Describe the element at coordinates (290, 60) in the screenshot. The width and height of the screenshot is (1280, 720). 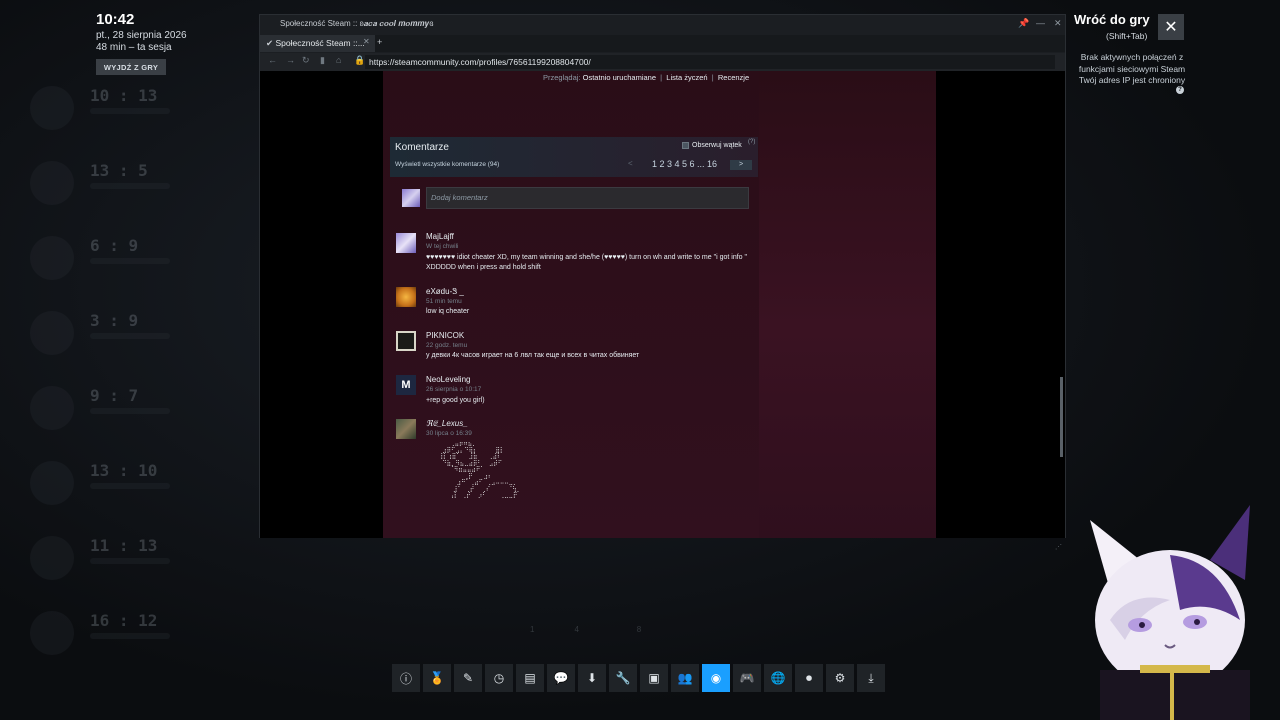
I see `forward-arrow-icon: →` at that location.